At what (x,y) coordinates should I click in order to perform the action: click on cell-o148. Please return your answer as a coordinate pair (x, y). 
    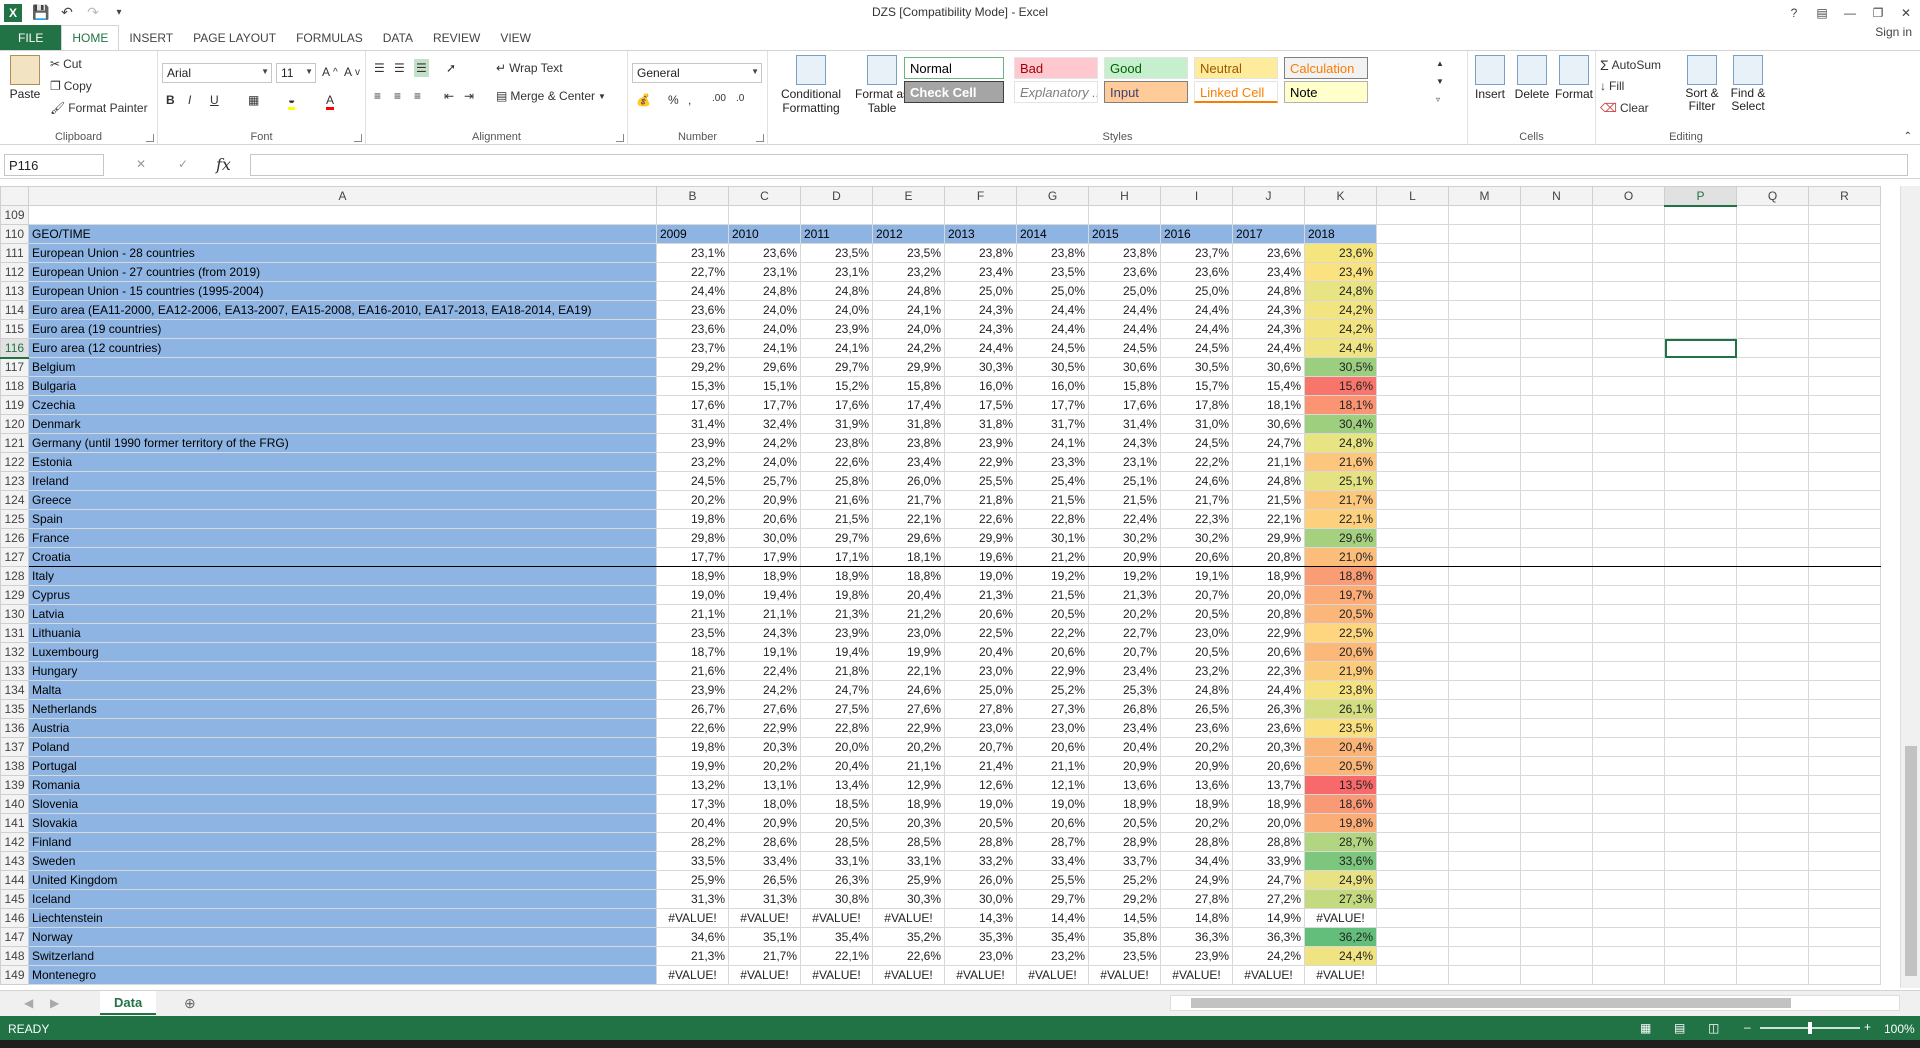
    Looking at the image, I should click on (1628, 956).